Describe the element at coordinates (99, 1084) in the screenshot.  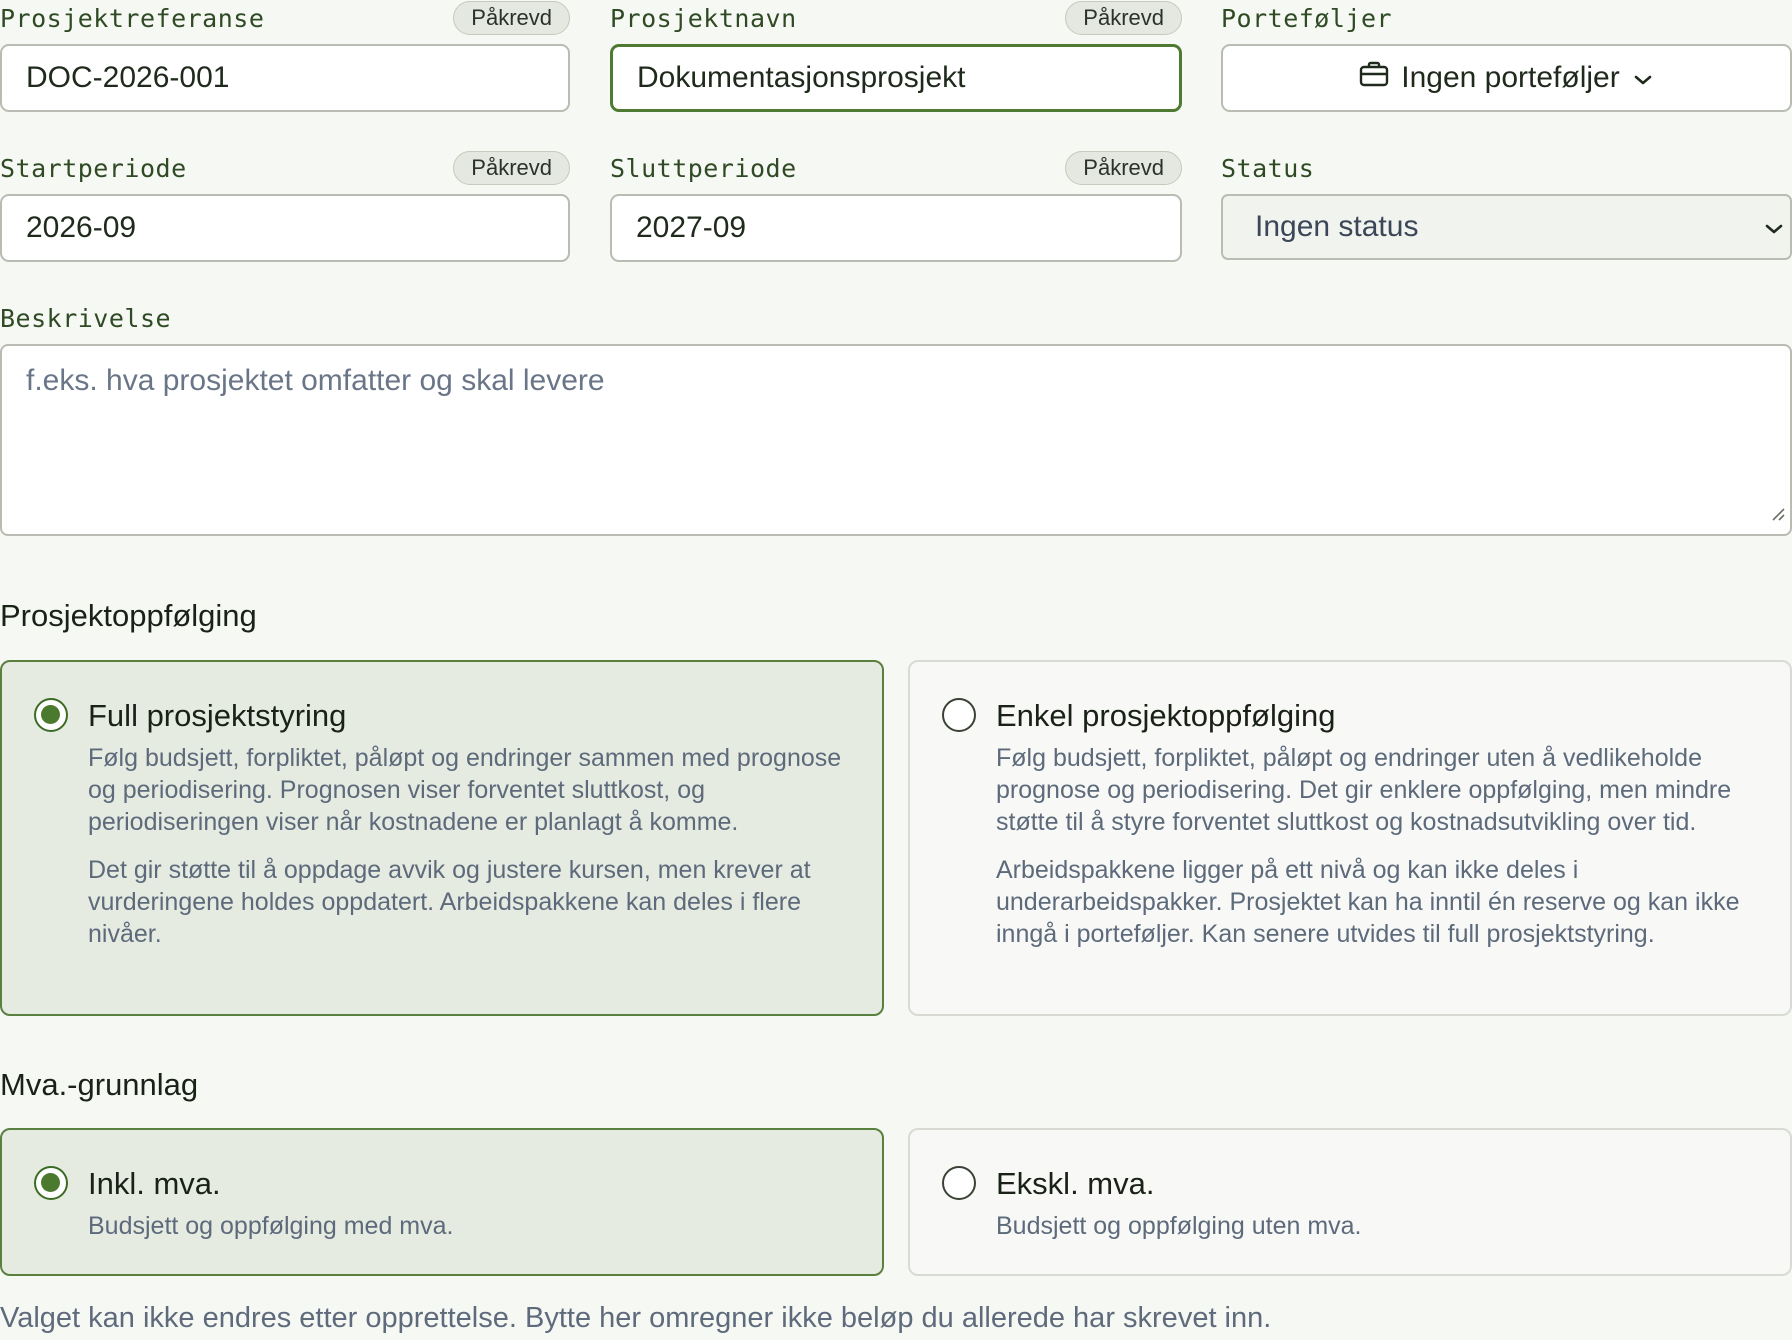
I see `vat-section-title: Mva.-grunnlag` at that location.